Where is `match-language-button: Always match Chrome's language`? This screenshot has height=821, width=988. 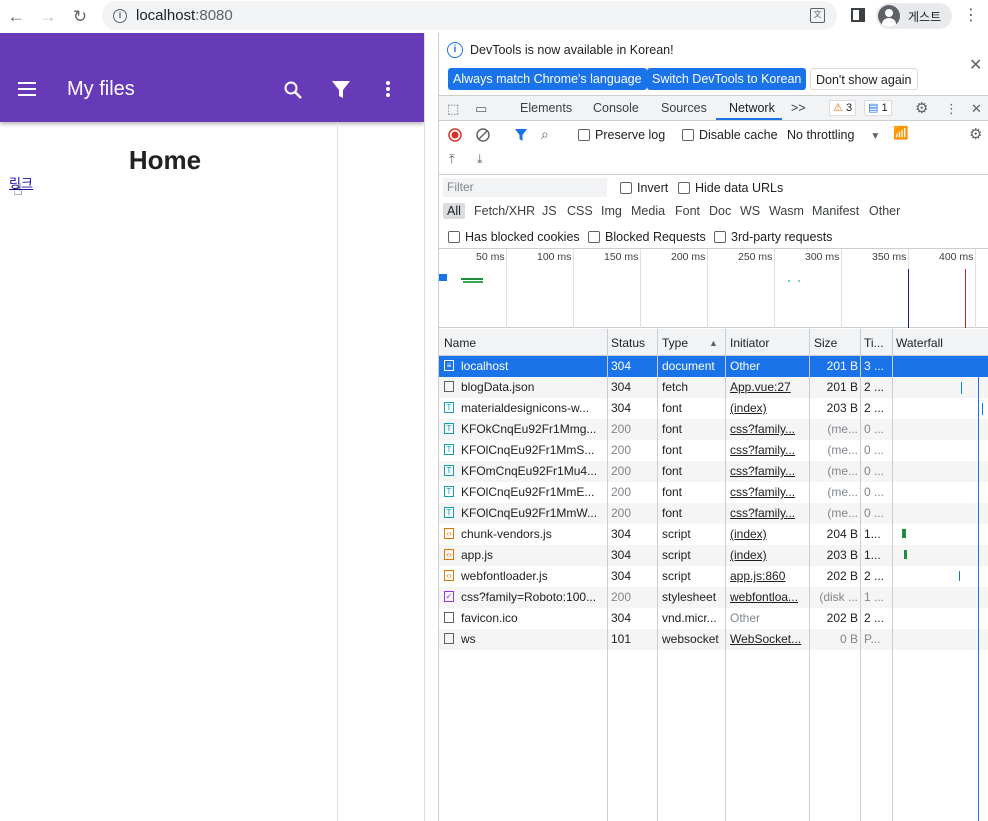 match-language-button: Always match Chrome's language is located at coordinates (547, 79).